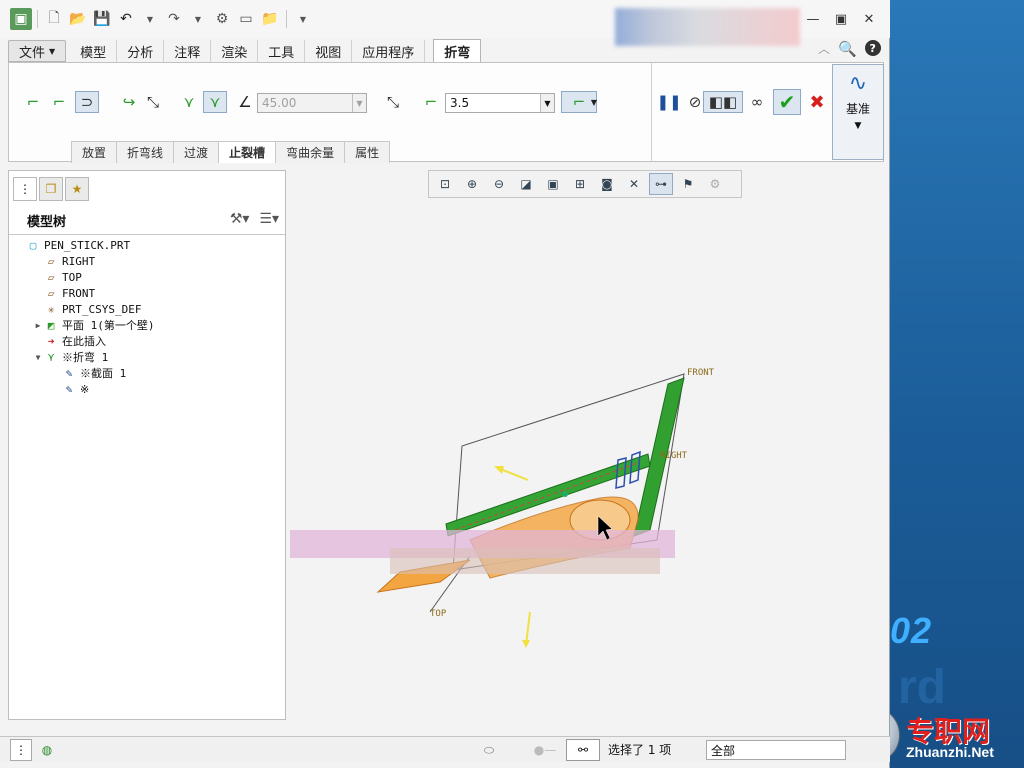 Image resolution: width=1024 pixels, height=768 pixels. Describe the element at coordinates (634, 184) in the screenshot. I see `datum-display-icon: ✕` at that location.